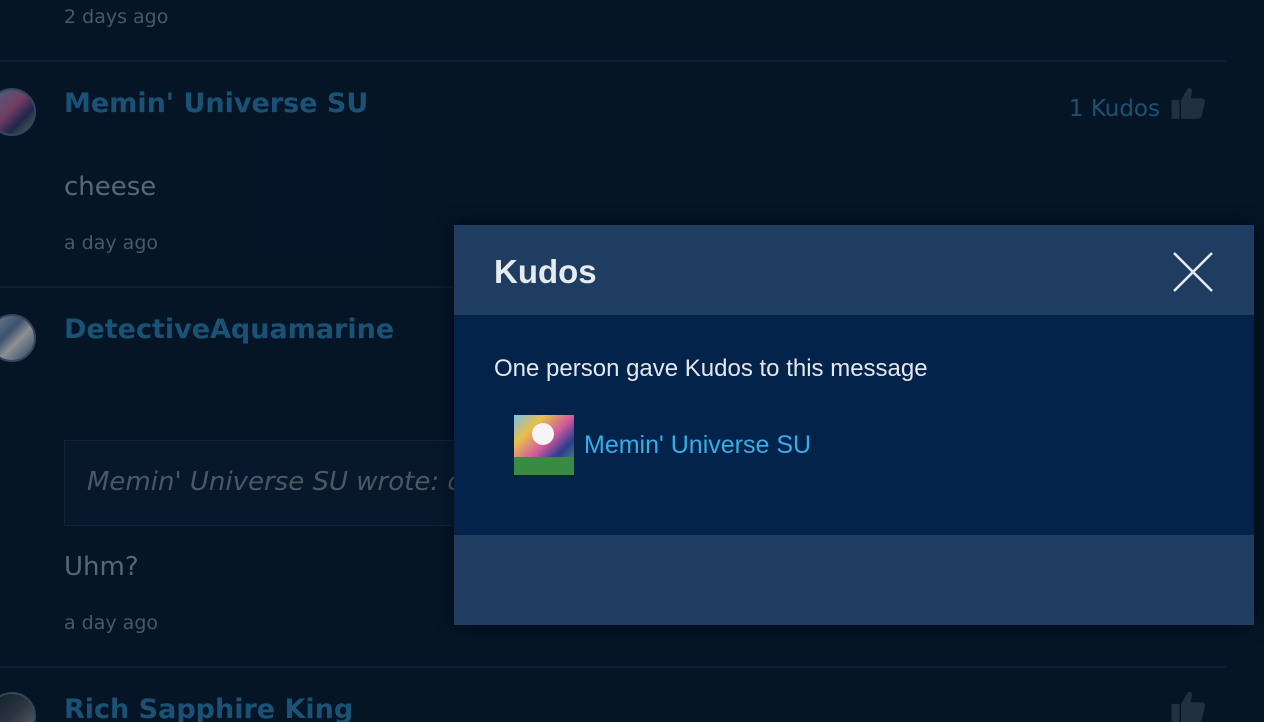 This screenshot has height=722, width=1264. Describe the element at coordinates (711, 368) in the screenshot. I see `kudos-message: One person gave Kudos to this message` at that location.